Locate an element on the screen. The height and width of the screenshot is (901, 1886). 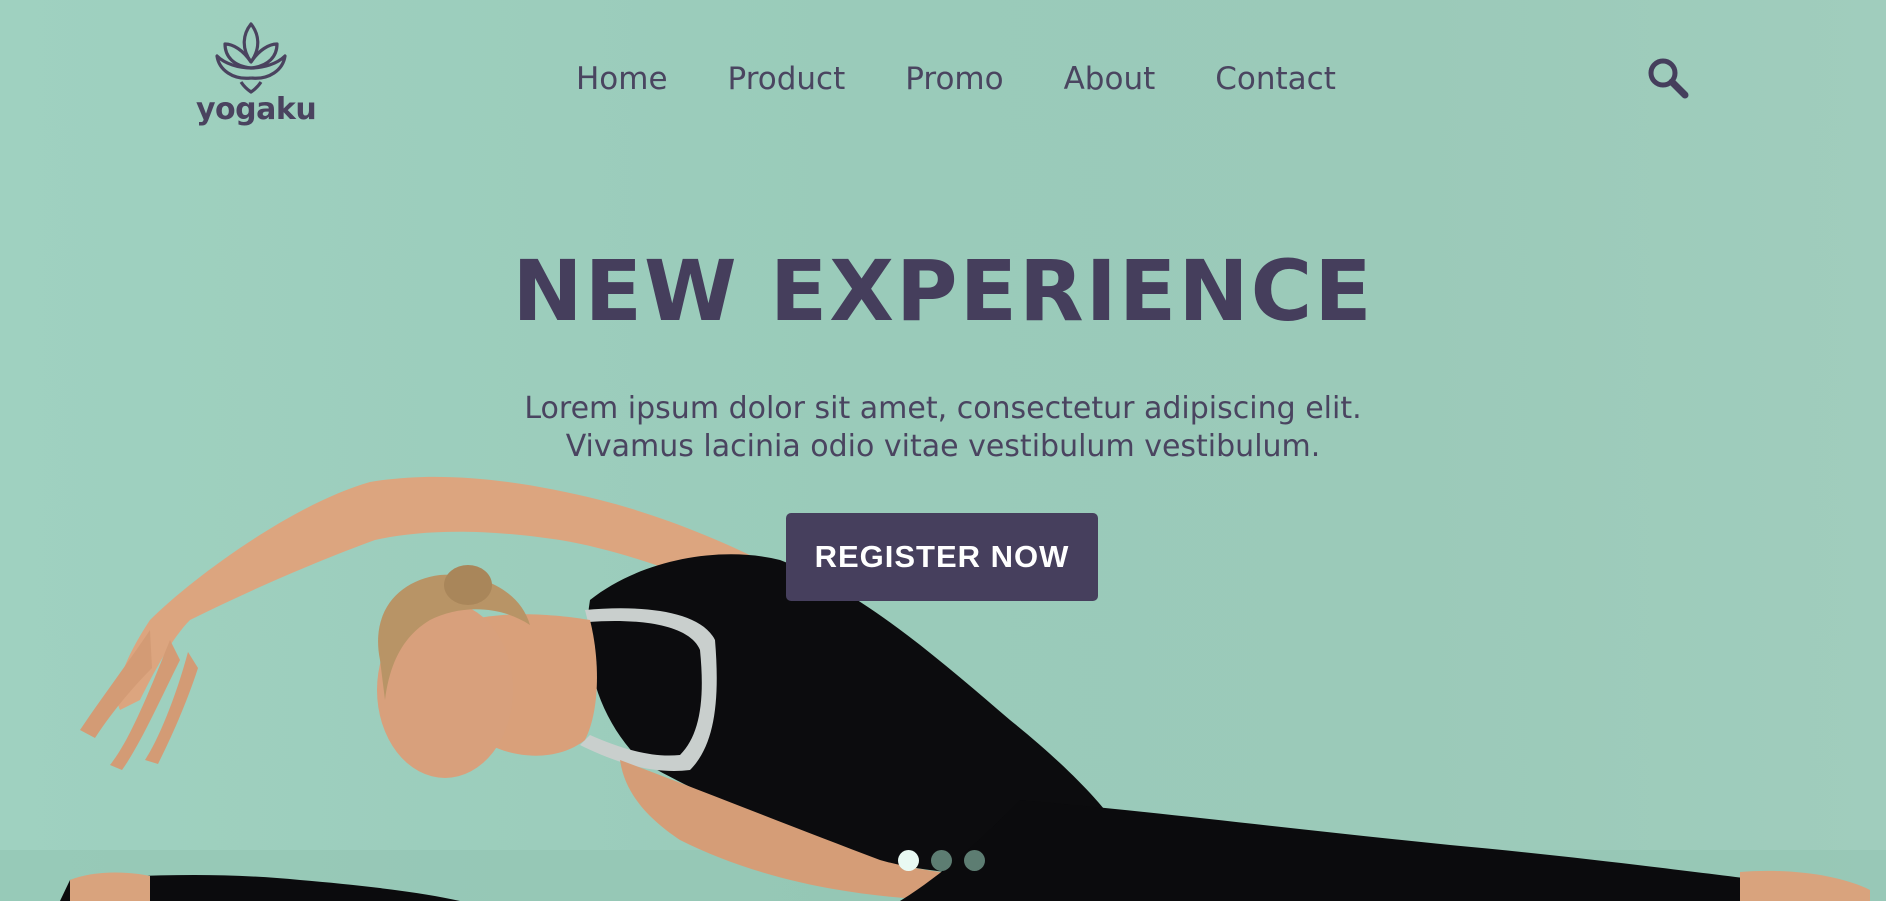
carousel-dots is located at coordinates (941, 860).